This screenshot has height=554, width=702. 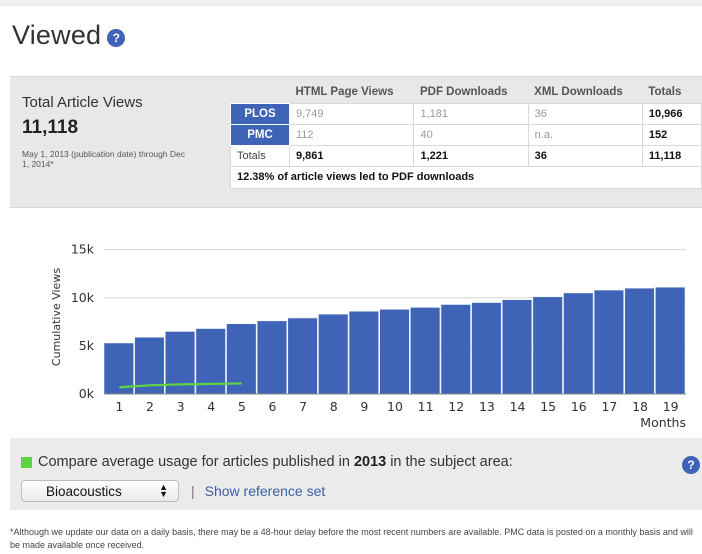 I want to click on table-row: PMC 112 40 n.a. 152, so click(x=466, y=134).